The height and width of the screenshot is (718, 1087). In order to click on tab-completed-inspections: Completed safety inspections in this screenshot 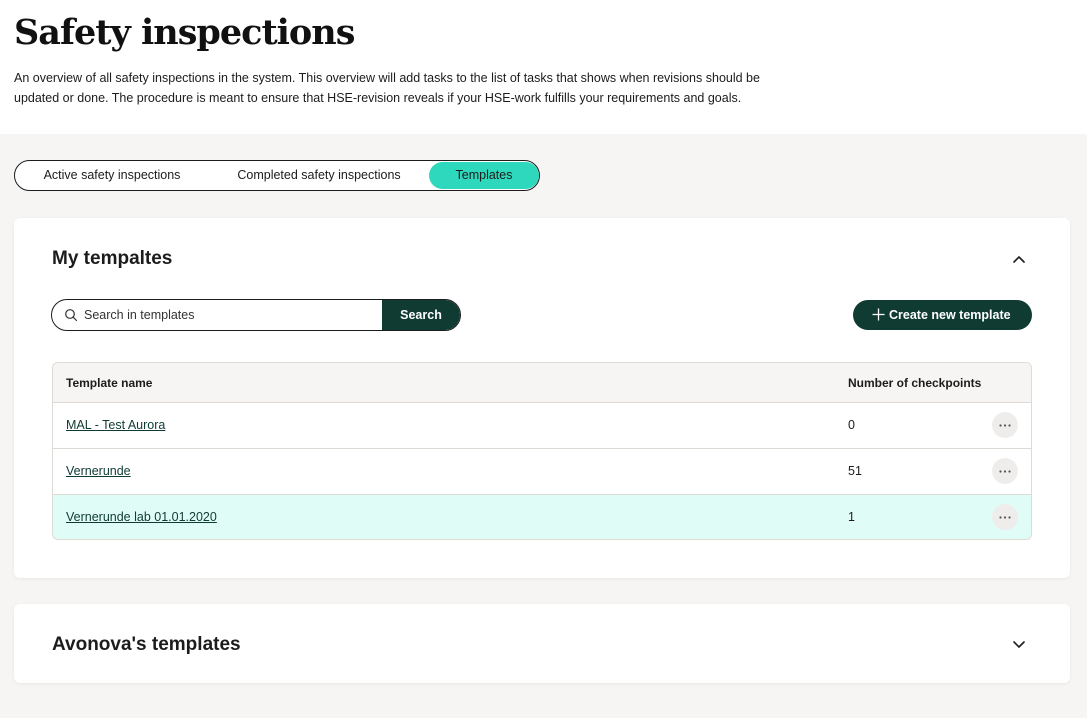, I will do `click(319, 175)`.